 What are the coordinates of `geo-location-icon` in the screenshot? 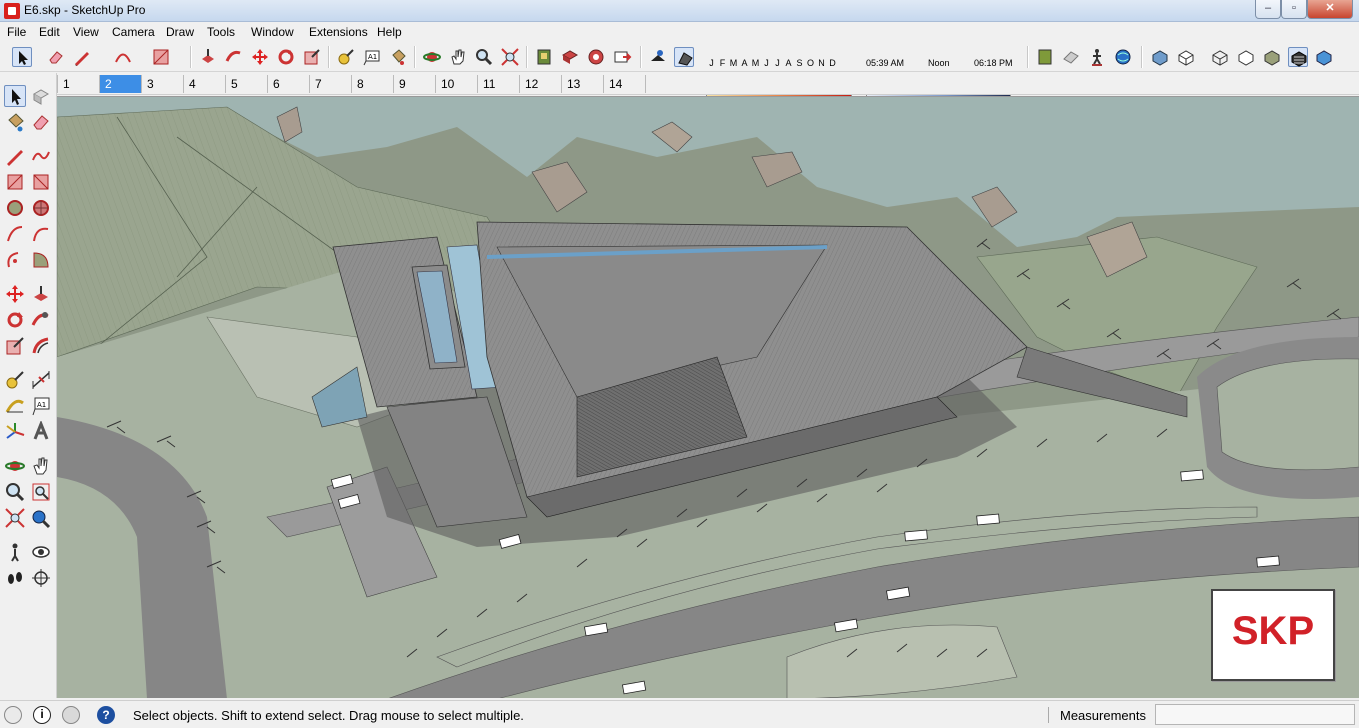 It's located at (1123, 57).